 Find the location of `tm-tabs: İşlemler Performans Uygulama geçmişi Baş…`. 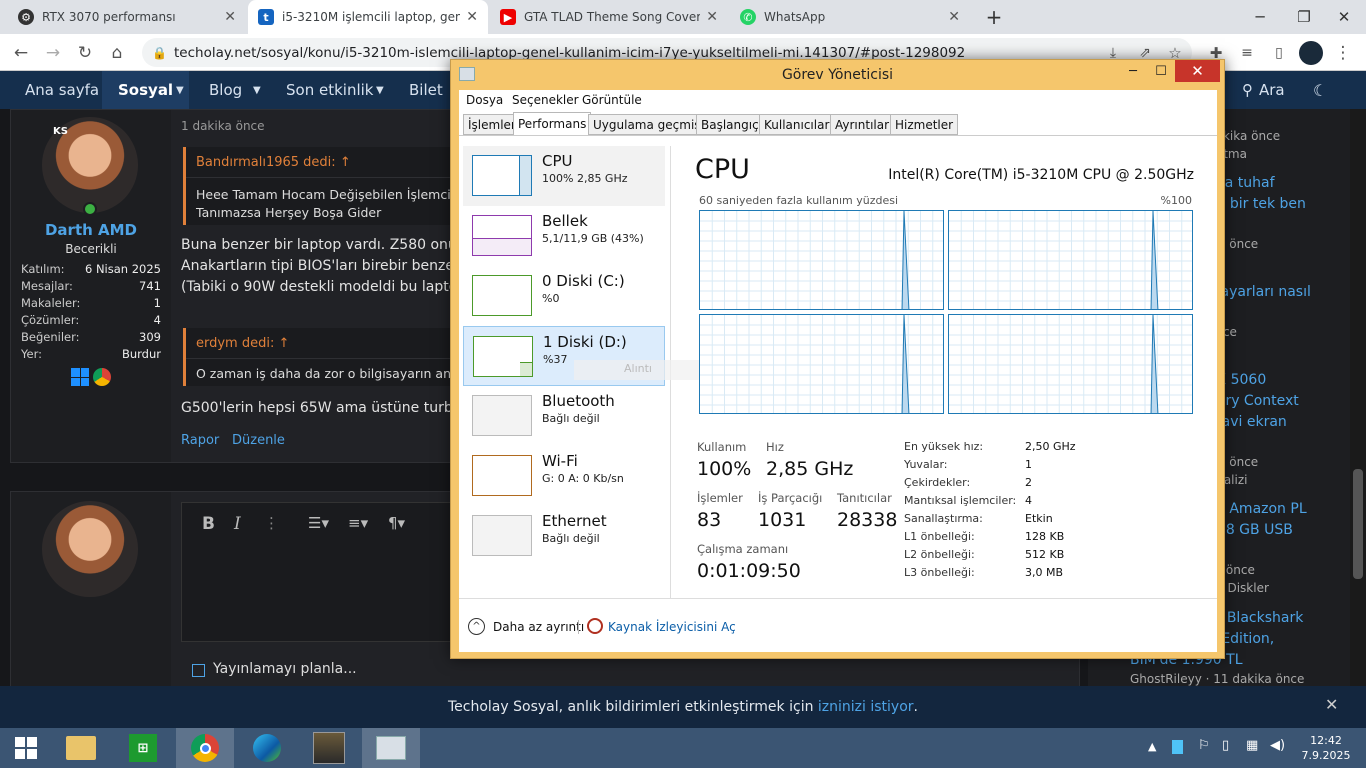

tm-tabs: İşlemler Performans Uygulama geçmişi Baş… is located at coordinates (838, 124).